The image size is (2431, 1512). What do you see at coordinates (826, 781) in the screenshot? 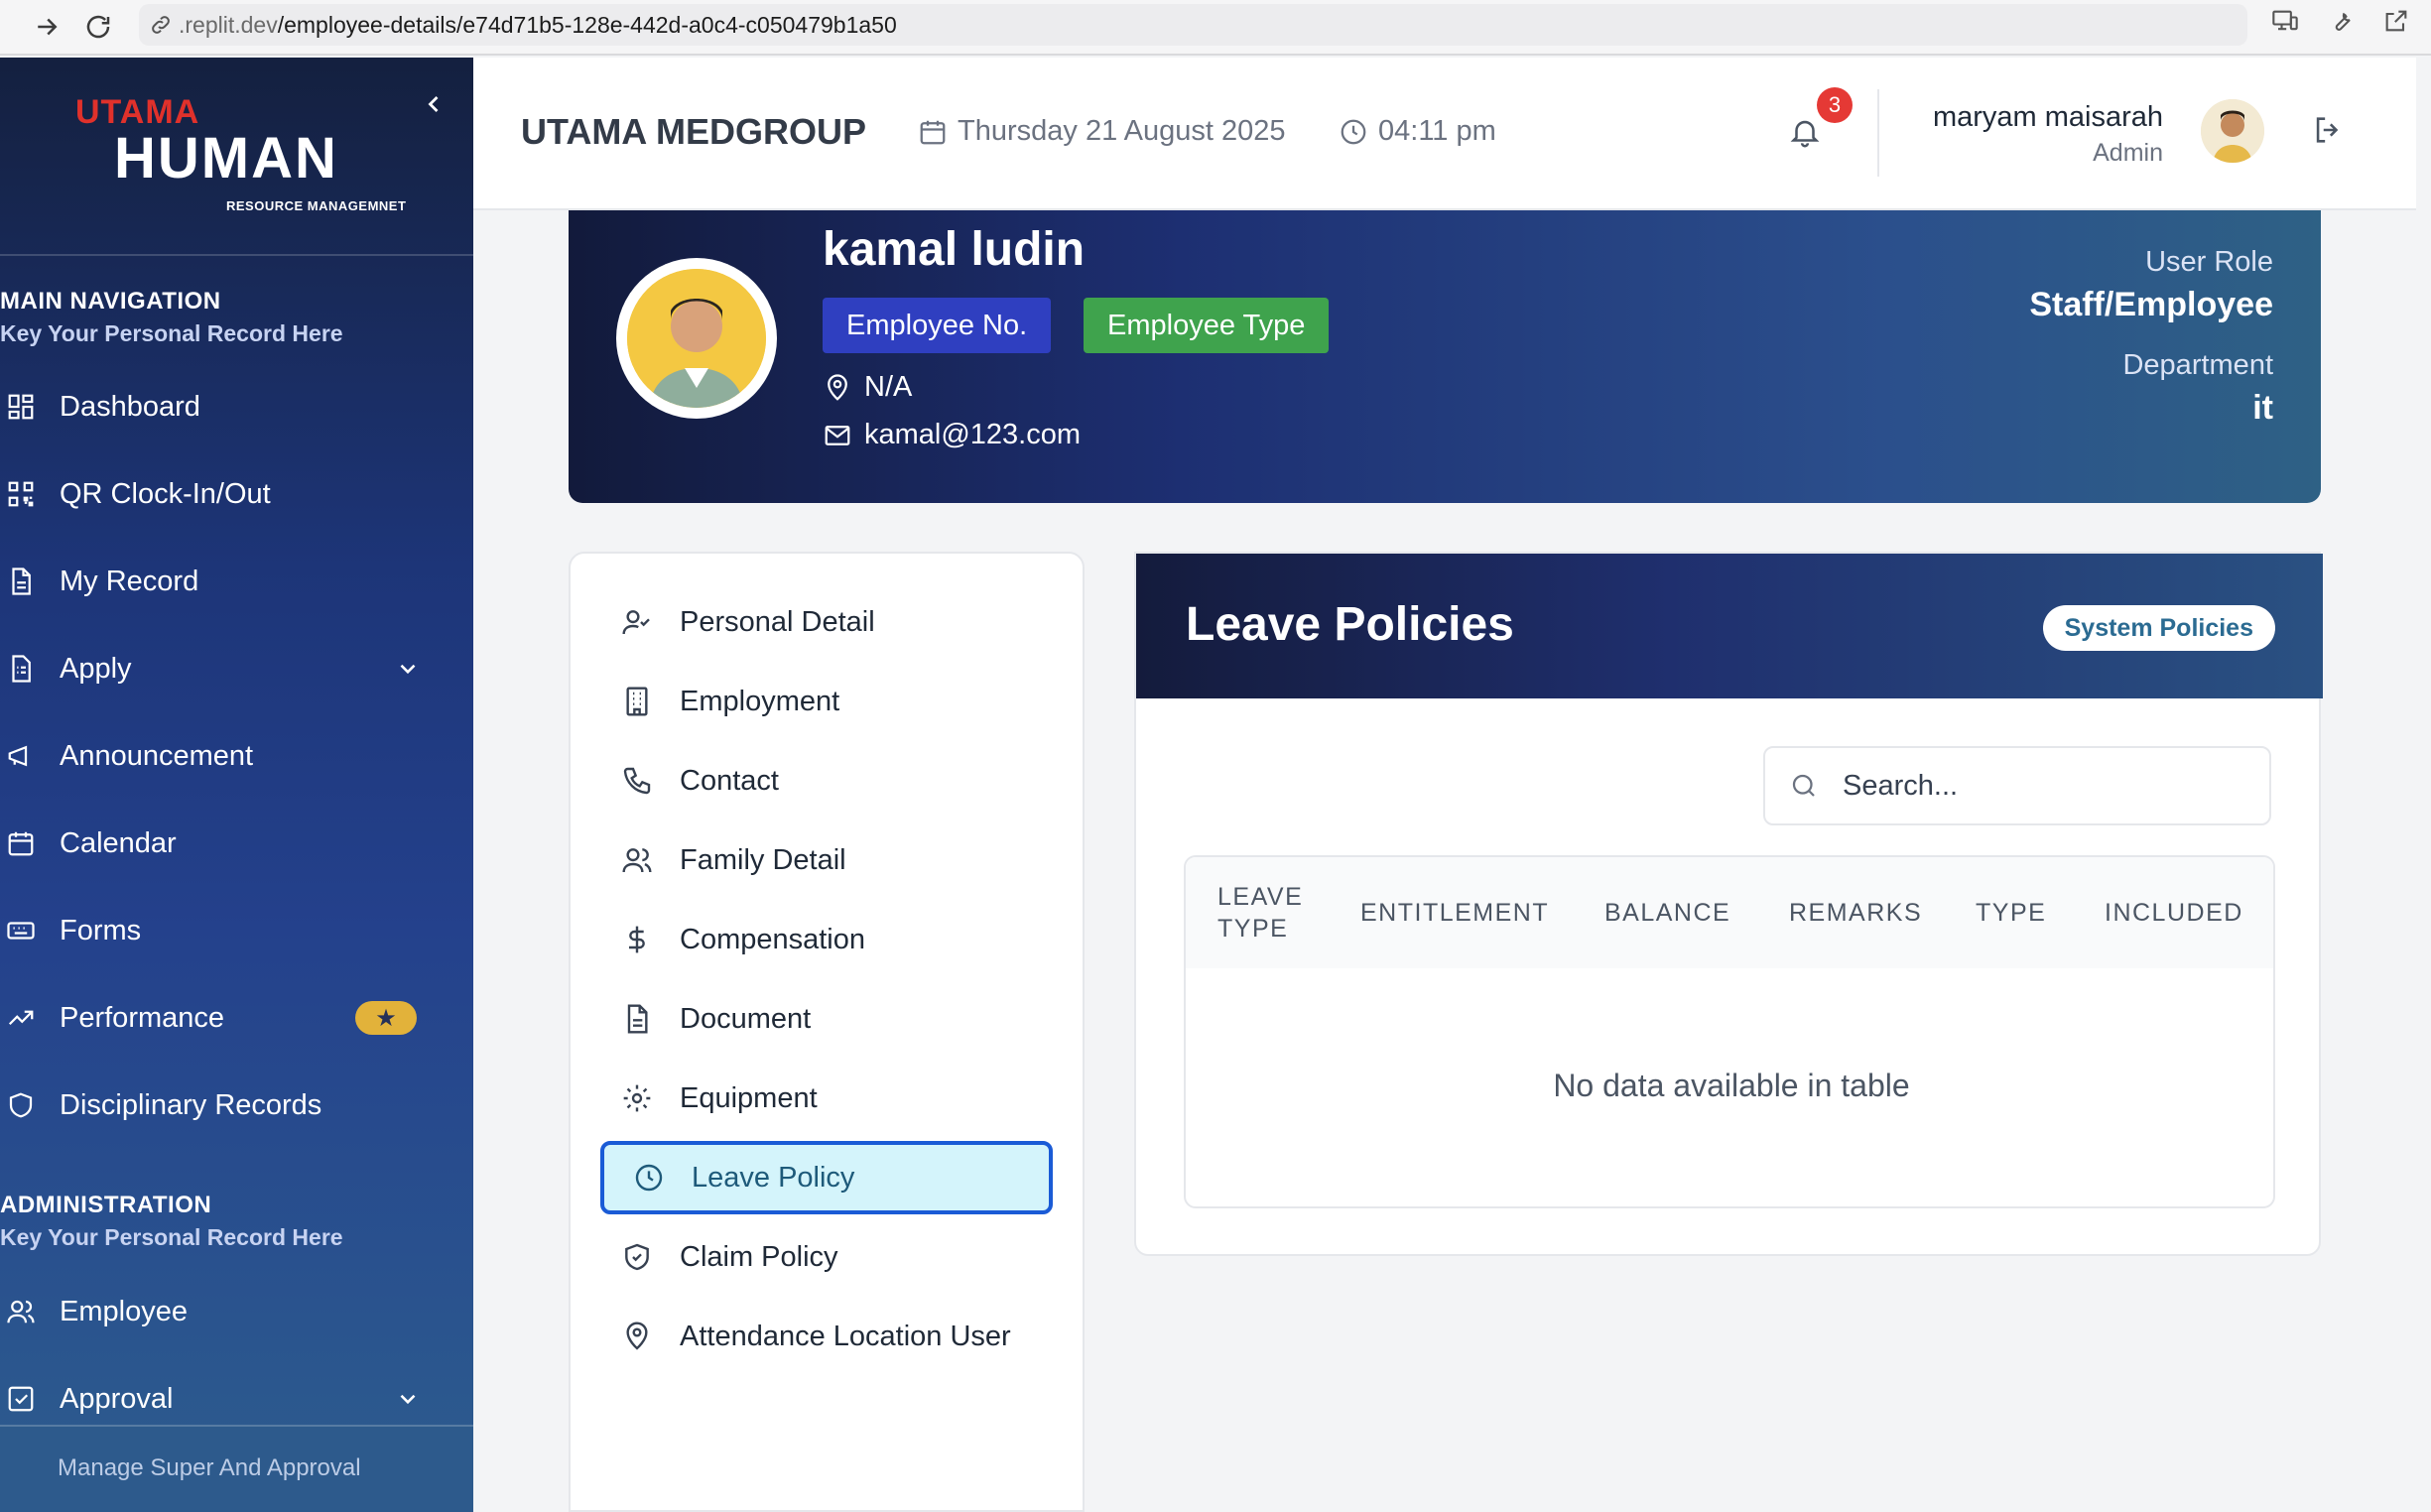
I see `tab-contact: Contact` at bounding box center [826, 781].